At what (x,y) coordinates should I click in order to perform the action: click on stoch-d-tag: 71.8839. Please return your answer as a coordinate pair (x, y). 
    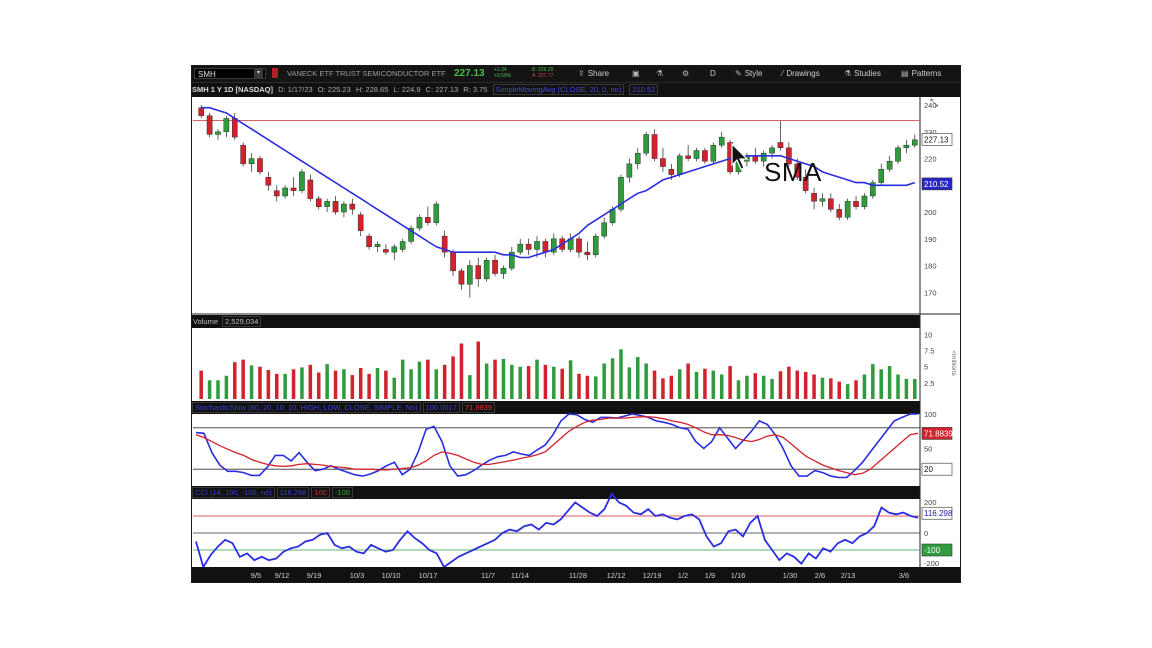
    Looking at the image, I should click on (938, 433).